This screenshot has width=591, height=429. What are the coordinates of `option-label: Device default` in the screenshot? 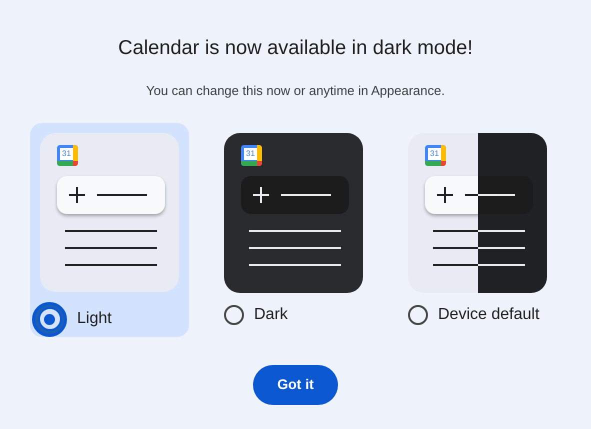 It's located at (489, 314).